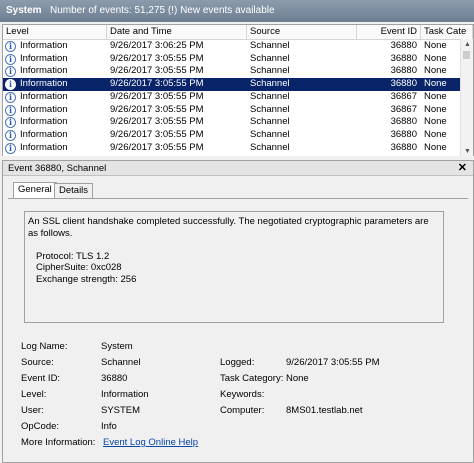 The height and width of the screenshot is (463, 474). Describe the element at coordinates (32, 410) in the screenshot. I see `user-label: User:` at that location.